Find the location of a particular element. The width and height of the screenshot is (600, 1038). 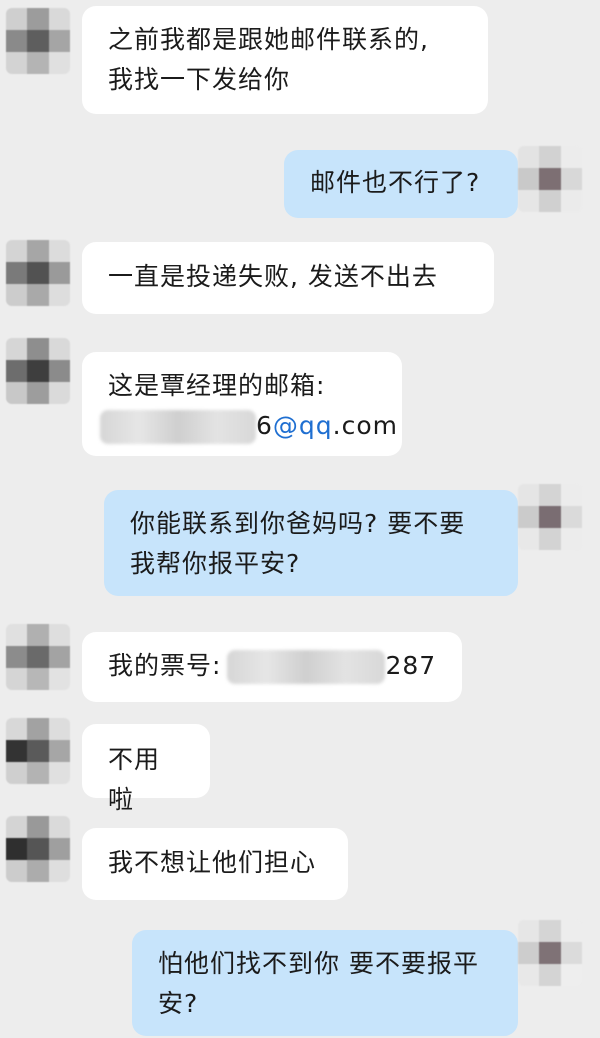

message-bubble: 这是覃经理的邮箱: 6@qq.com is located at coordinates (242, 404).